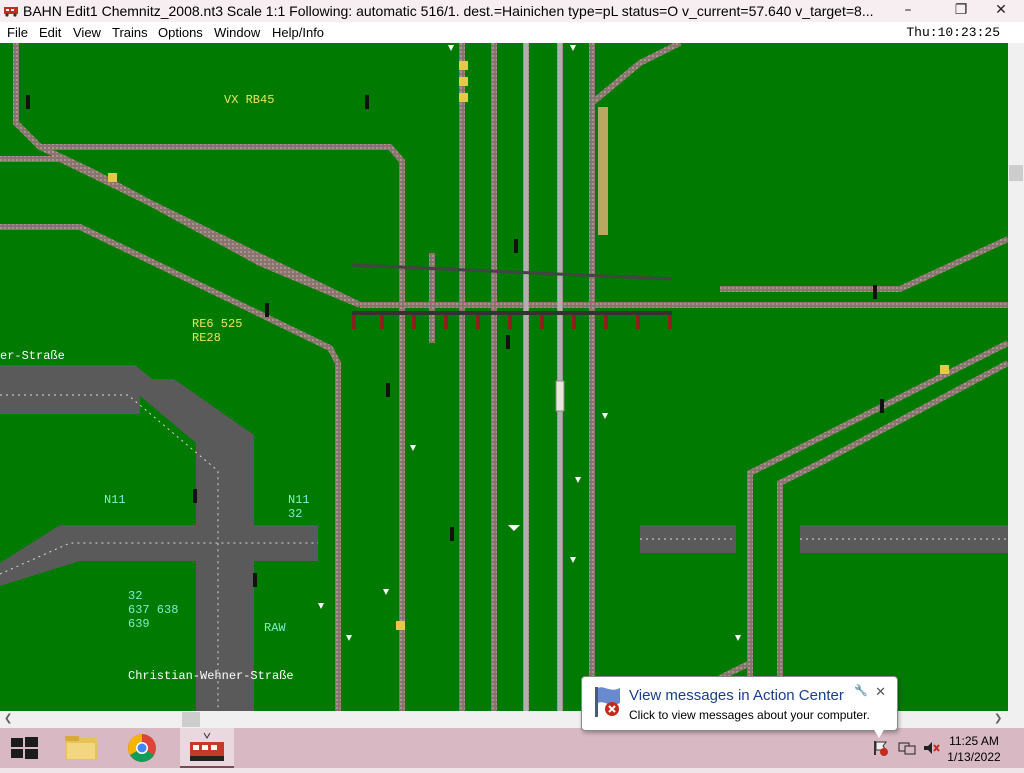 This screenshot has width=1024, height=773. What do you see at coordinates (953, 32) in the screenshot?
I see `simulation-clock: Thu:10:23:25` at bounding box center [953, 32].